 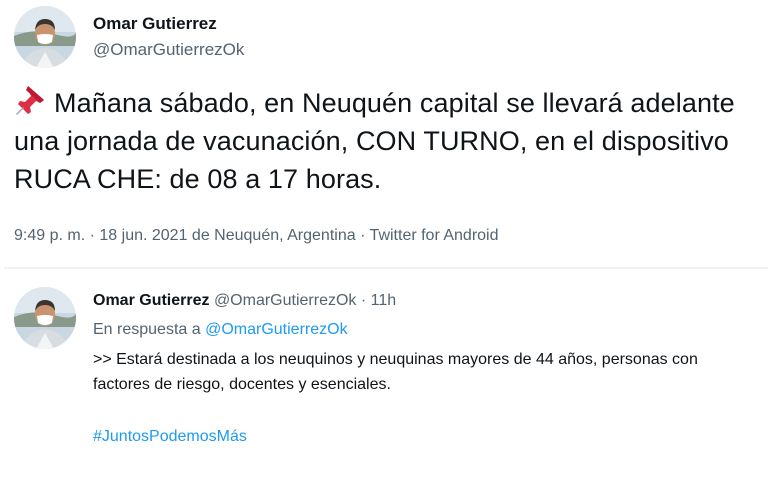 What do you see at coordinates (168, 50) in the screenshot?
I see `author-handle: @OmarGutierrezOk` at bounding box center [168, 50].